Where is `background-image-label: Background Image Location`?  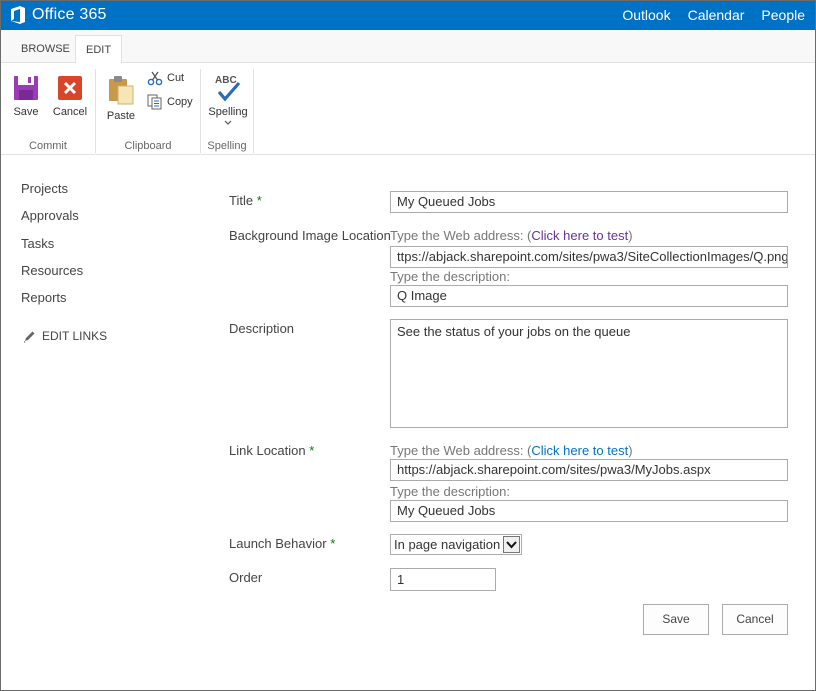 background-image-label: Background Image Location is located at coordinates (310, 235).